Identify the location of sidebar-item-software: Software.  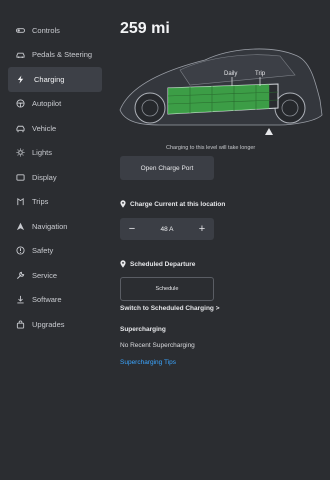
(52, 300).